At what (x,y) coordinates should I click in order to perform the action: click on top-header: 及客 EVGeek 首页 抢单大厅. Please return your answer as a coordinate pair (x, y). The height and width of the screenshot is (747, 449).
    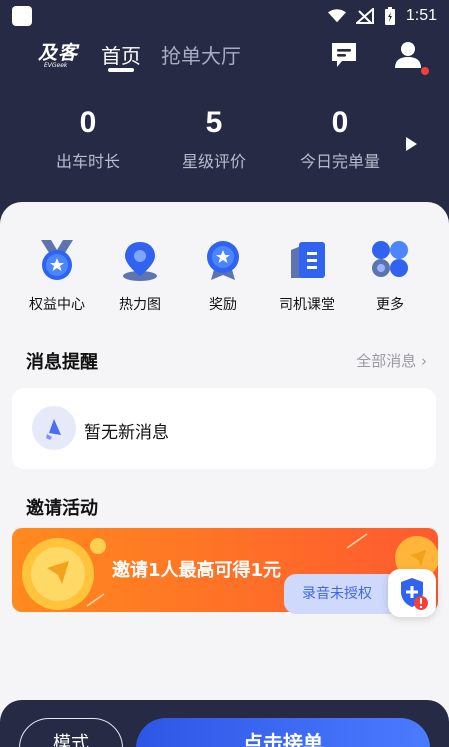
    Looking at the image, I should click on (224, 56).